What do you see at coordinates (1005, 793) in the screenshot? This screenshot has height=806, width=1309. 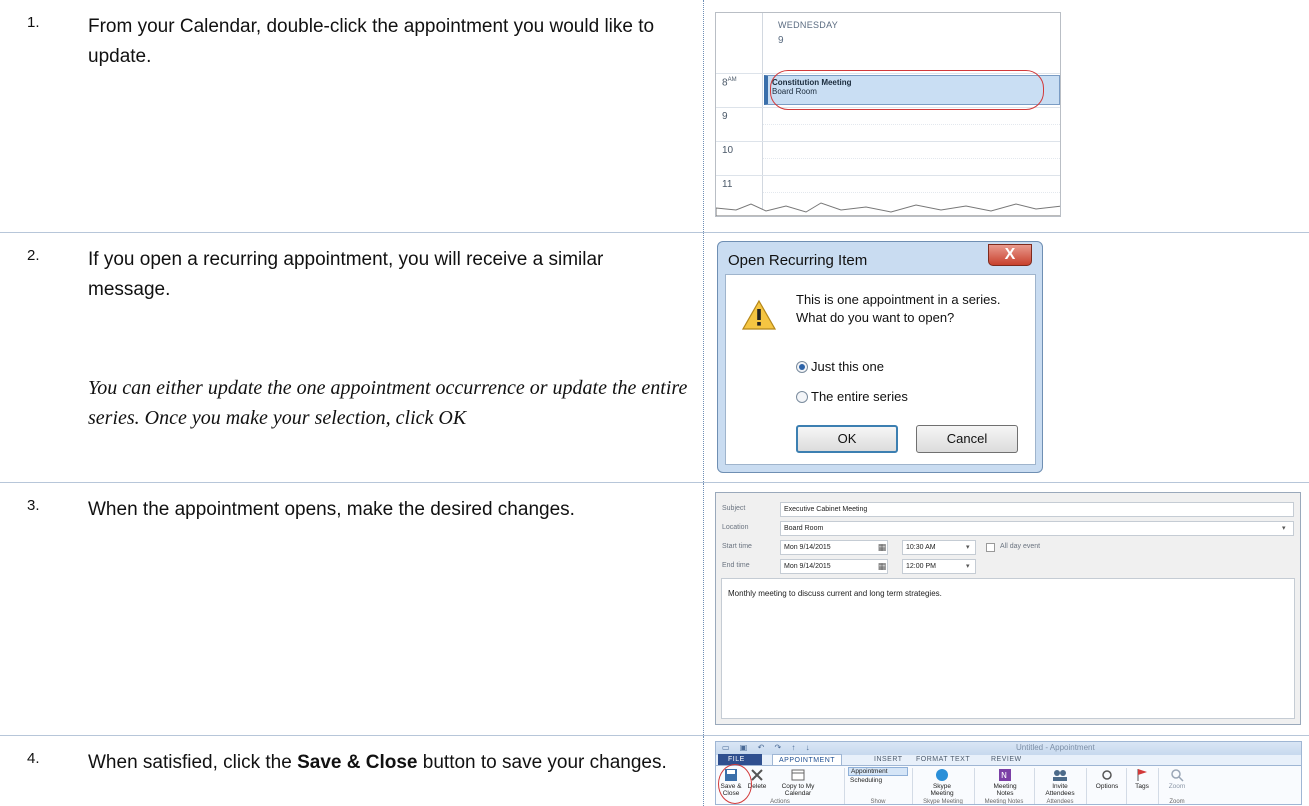 I see `button-label: Notes` at bounding box center [1005, 793].